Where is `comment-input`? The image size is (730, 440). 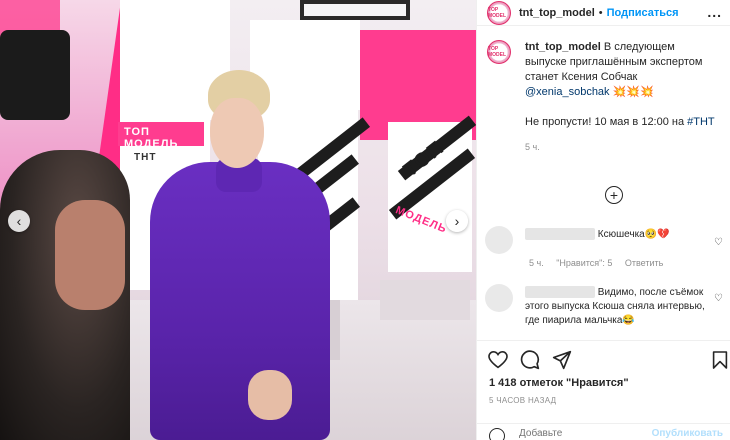
comment-input is located at coordinates (579, 433).